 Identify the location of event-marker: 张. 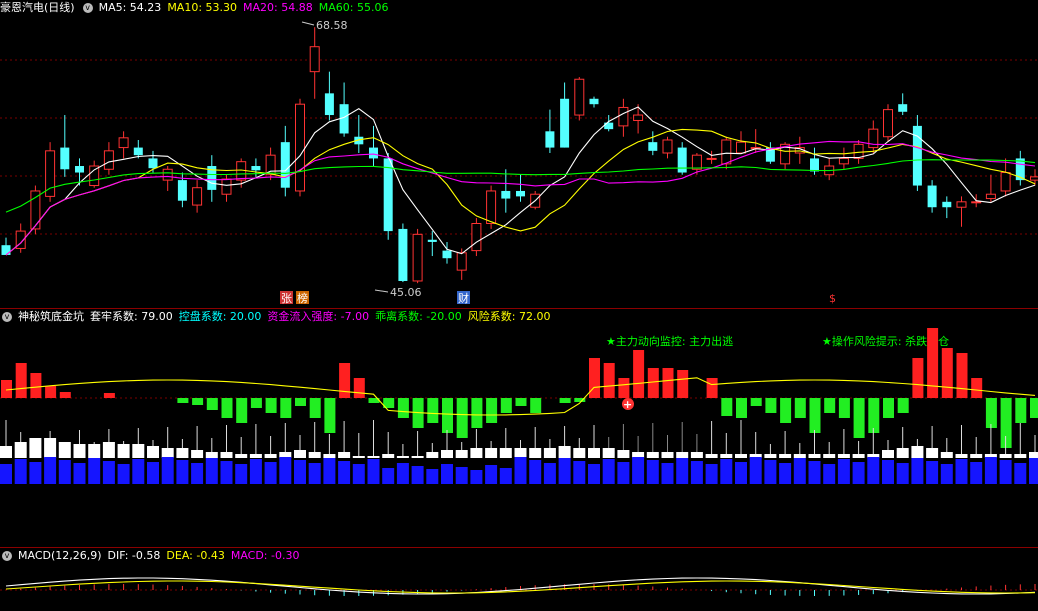
(286, 298).